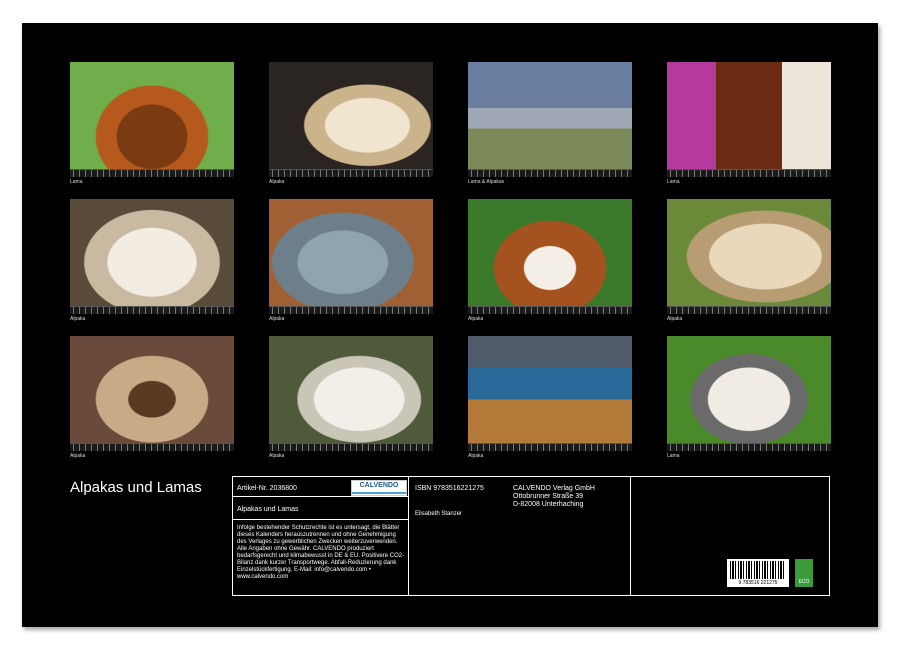  What do you see at coordinates (439, 514) in the screenshot?
I see `author: Elisabeth Stanzer` at bounding box center [439, 514].